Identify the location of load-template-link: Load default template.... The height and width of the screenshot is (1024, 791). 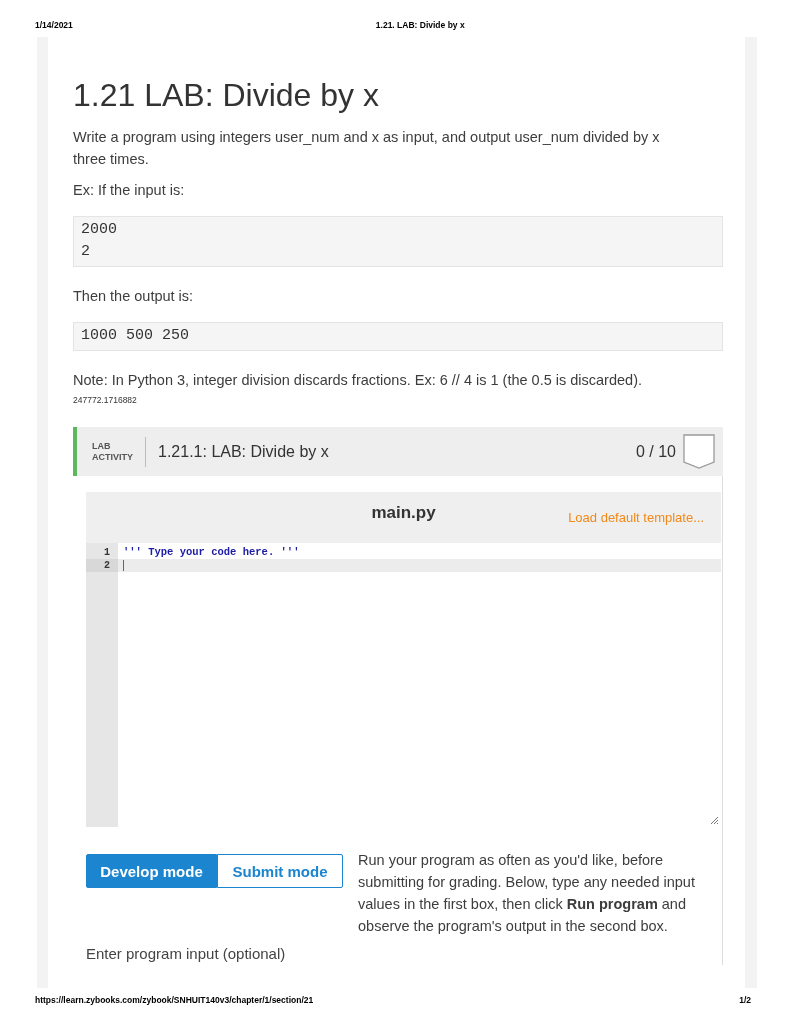
(636, 517).